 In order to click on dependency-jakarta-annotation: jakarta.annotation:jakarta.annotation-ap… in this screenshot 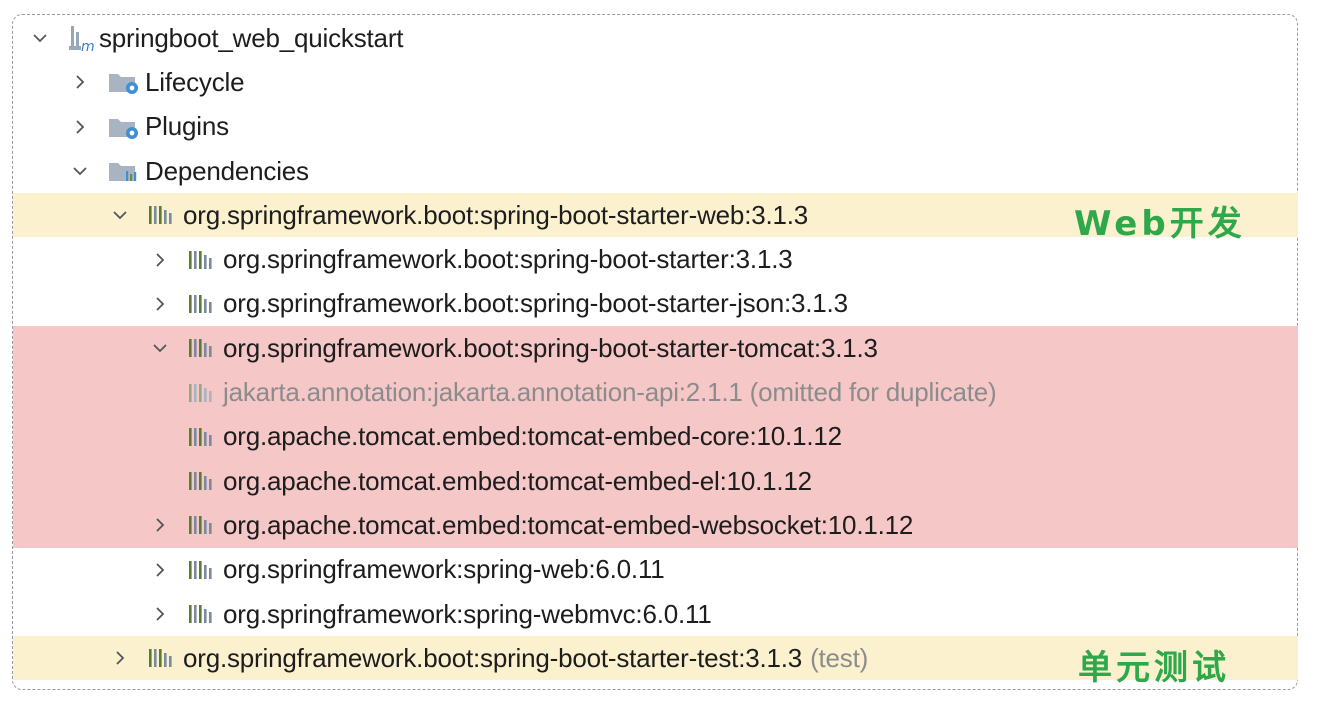, I will do `click(655, 392)`.